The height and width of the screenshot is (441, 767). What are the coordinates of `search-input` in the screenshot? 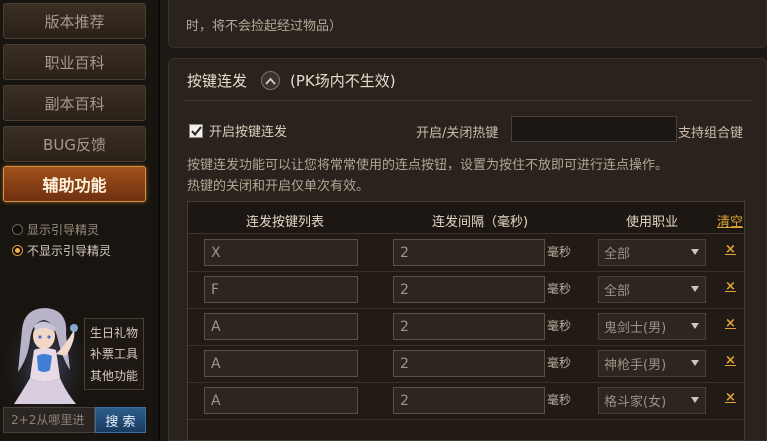 It's located at (49, 420).